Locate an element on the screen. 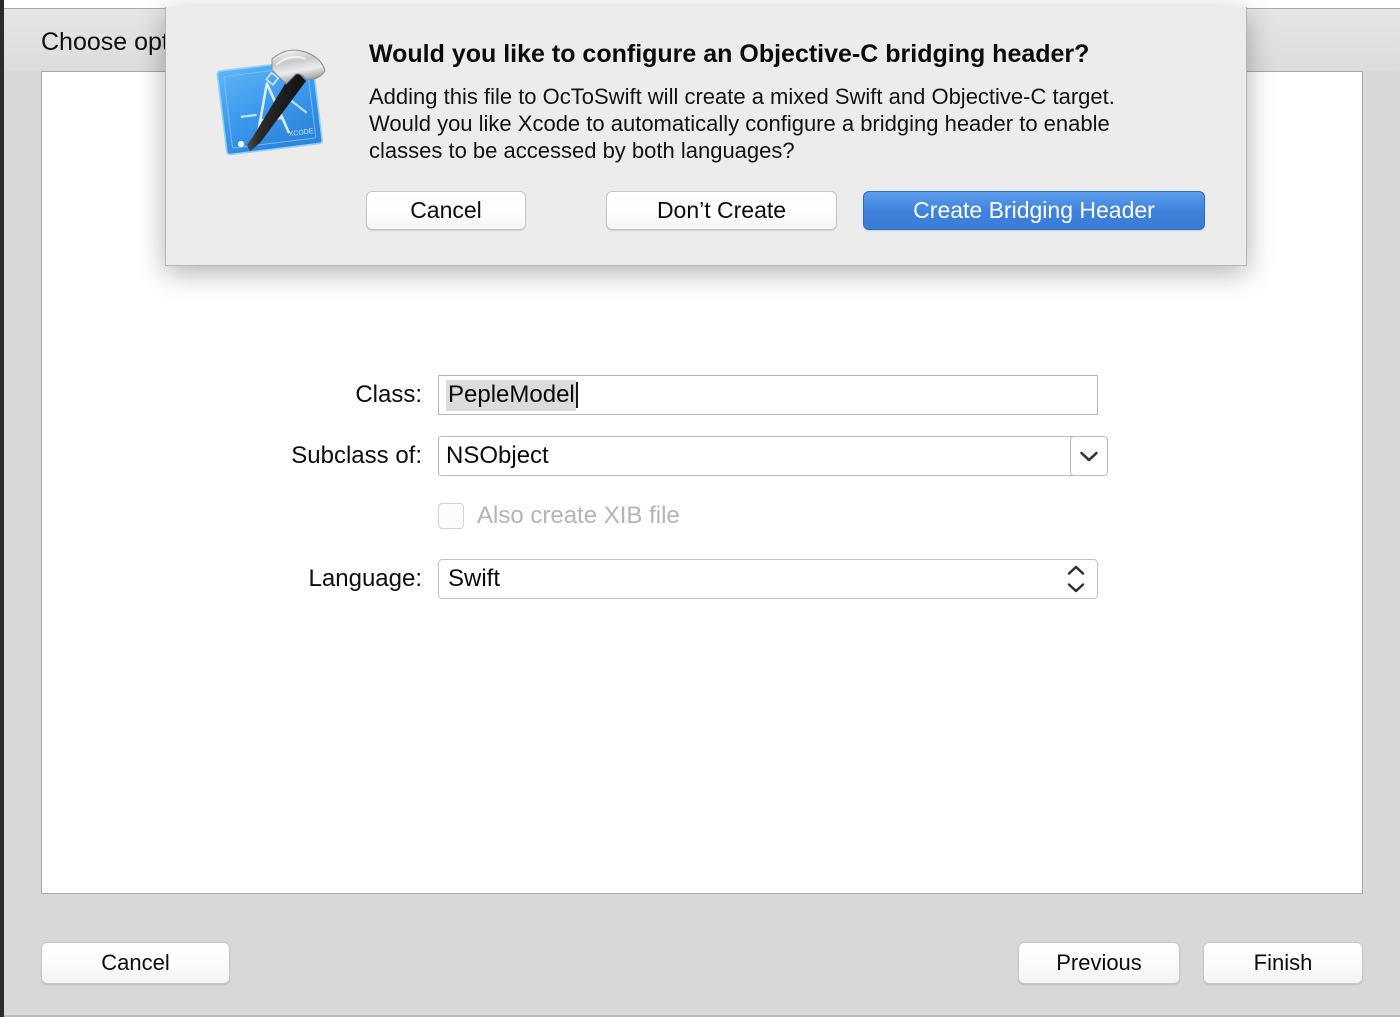  chevron-down-icon is located at coordinates (1089, 456).